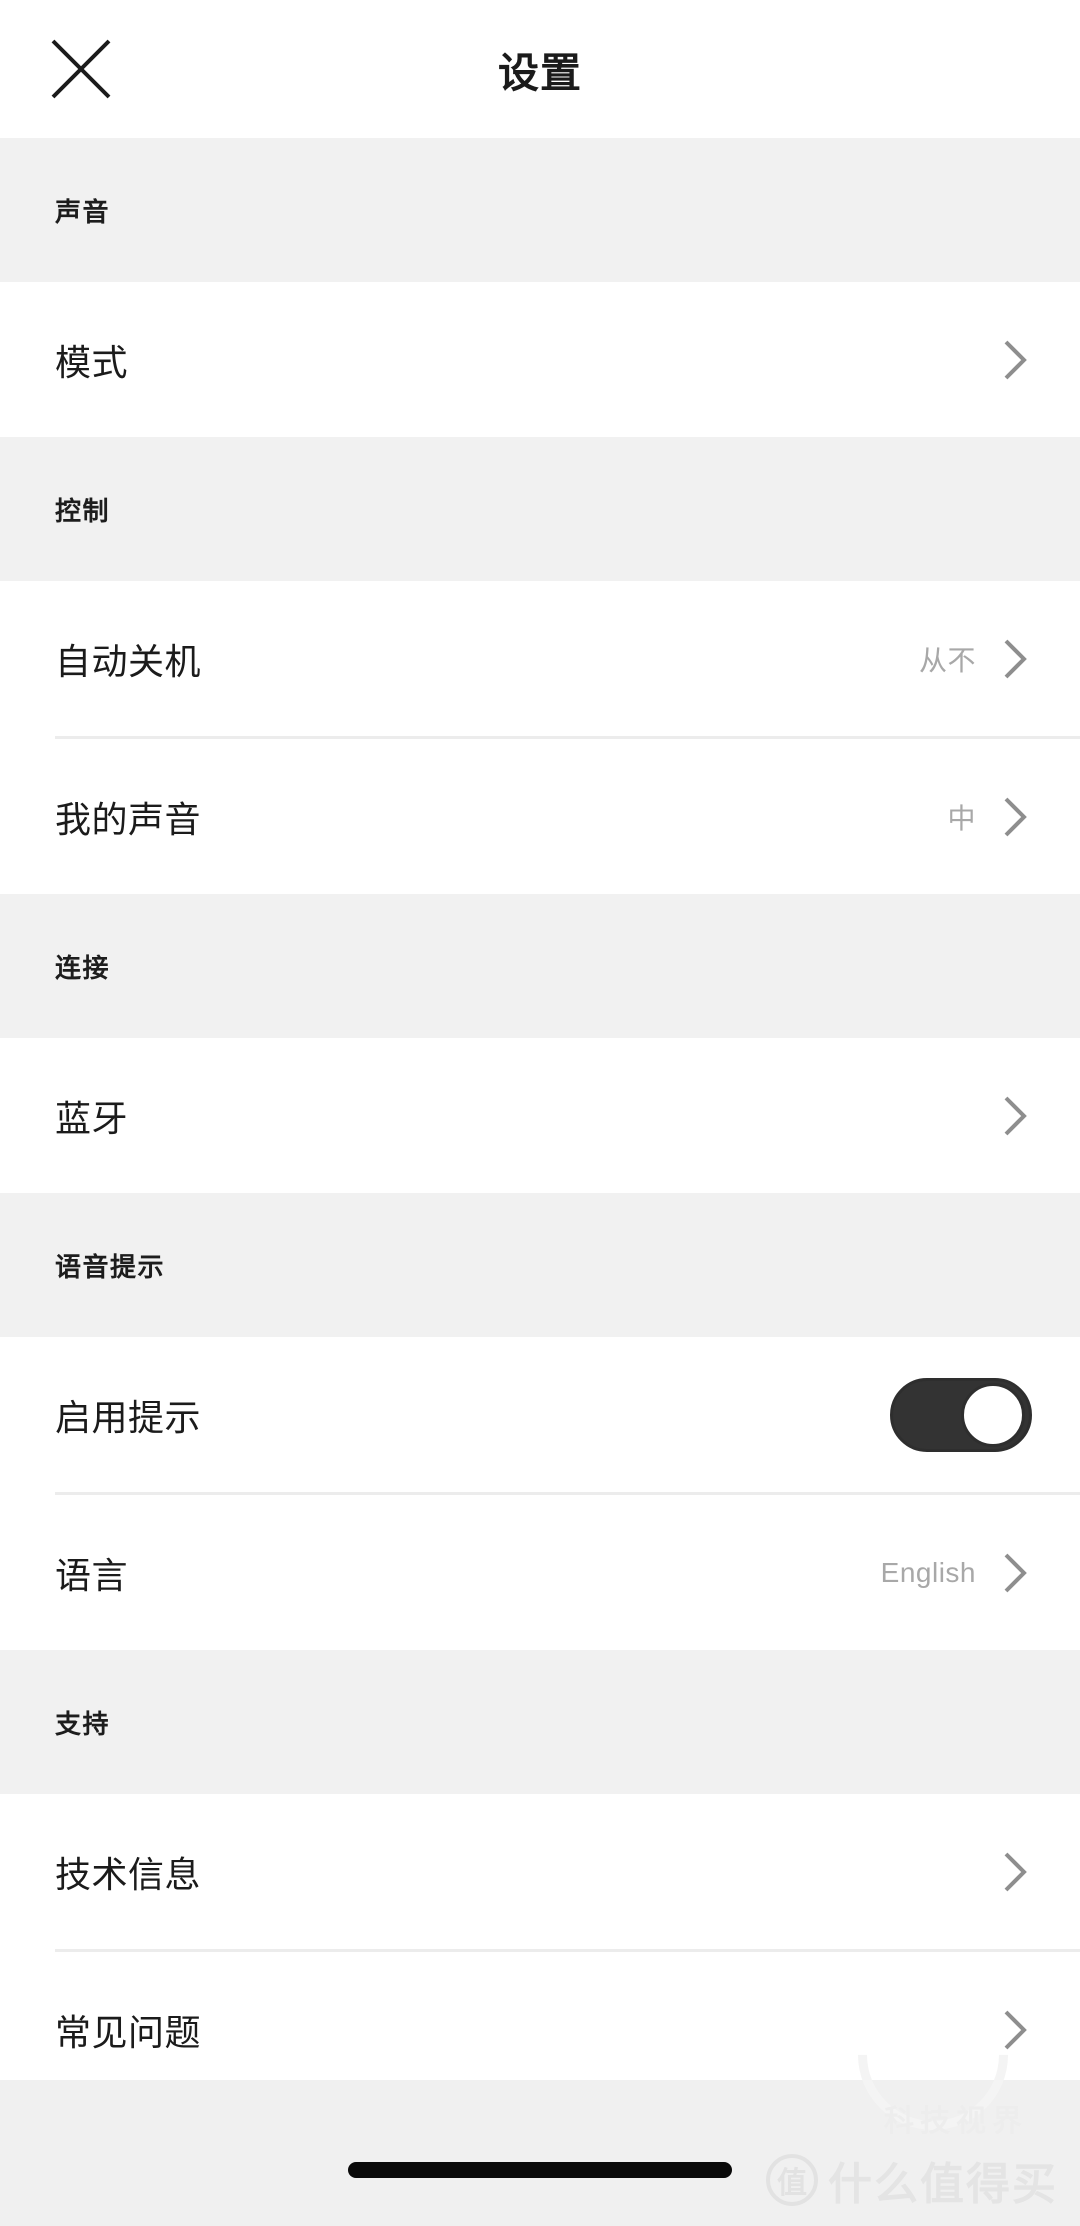 This screenshot has width=1080, height=2226. What do you see at coordinates (92, 1118) in the screenshot?
I see `row-label: 蓝牙` at bounding box center [92, 1118].